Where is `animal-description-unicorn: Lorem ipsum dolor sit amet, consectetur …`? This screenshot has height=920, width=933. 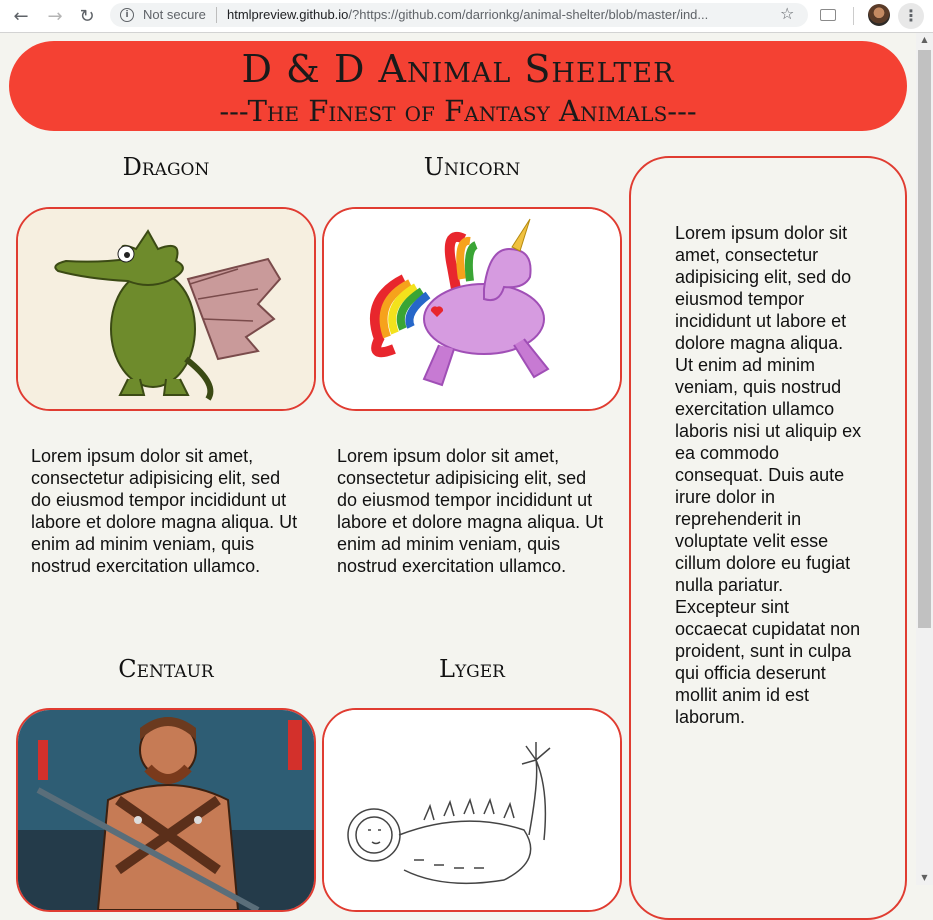
animal-description-unicorn: Lorem ipsum dolor sit amet, consectetur … is located at coordinates (470, 511).